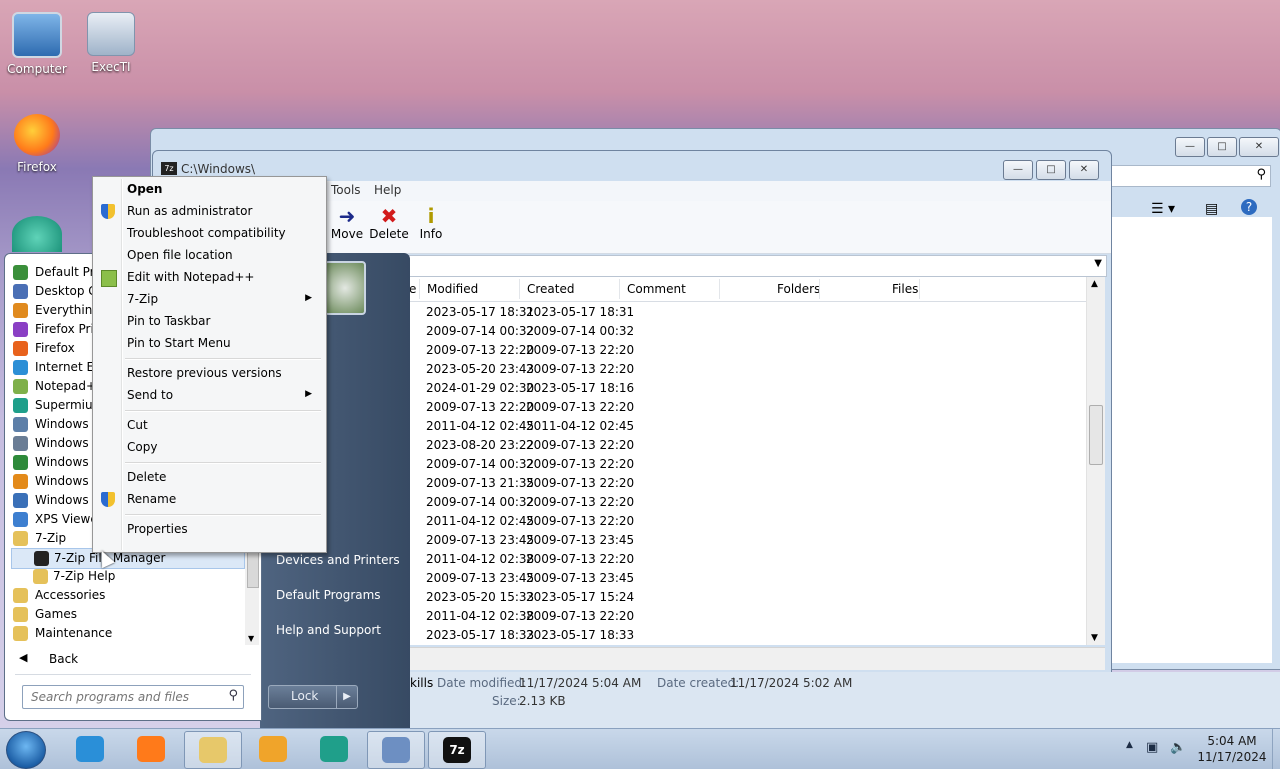  Describe the element at coordinates (1211, 209) in the screenshot. I see `preview-pane-icon: ▤` at that location.